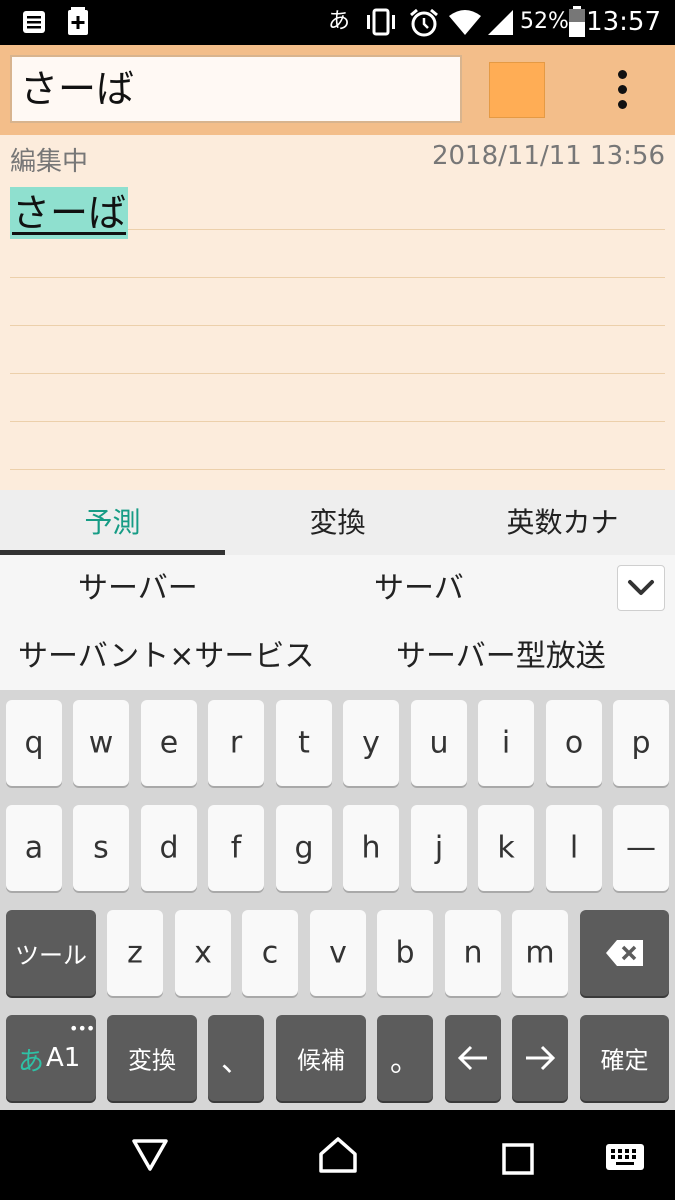 The width and height of the screenshot is (675, 1200). I want to click on mode-kana-label: あ, so click(31, 1062).